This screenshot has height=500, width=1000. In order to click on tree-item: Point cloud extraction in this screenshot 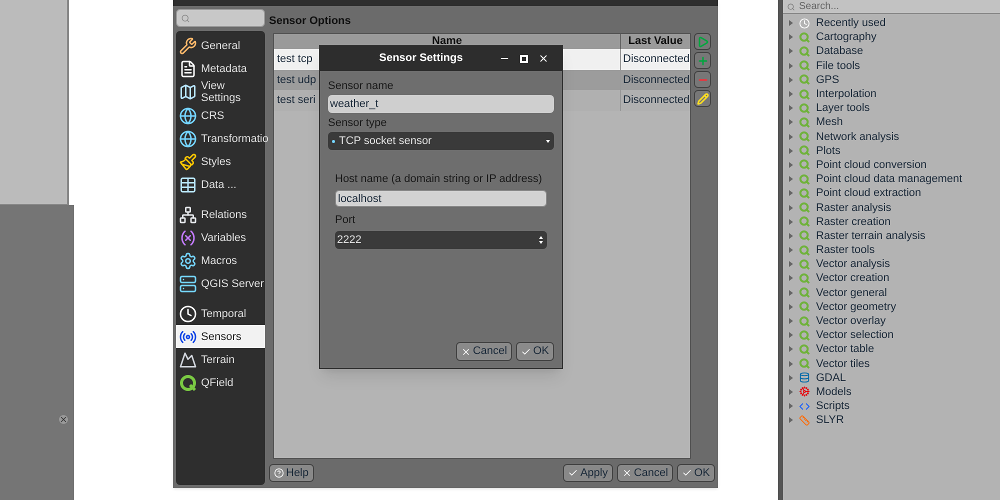, I will do `click(894, 193)`.